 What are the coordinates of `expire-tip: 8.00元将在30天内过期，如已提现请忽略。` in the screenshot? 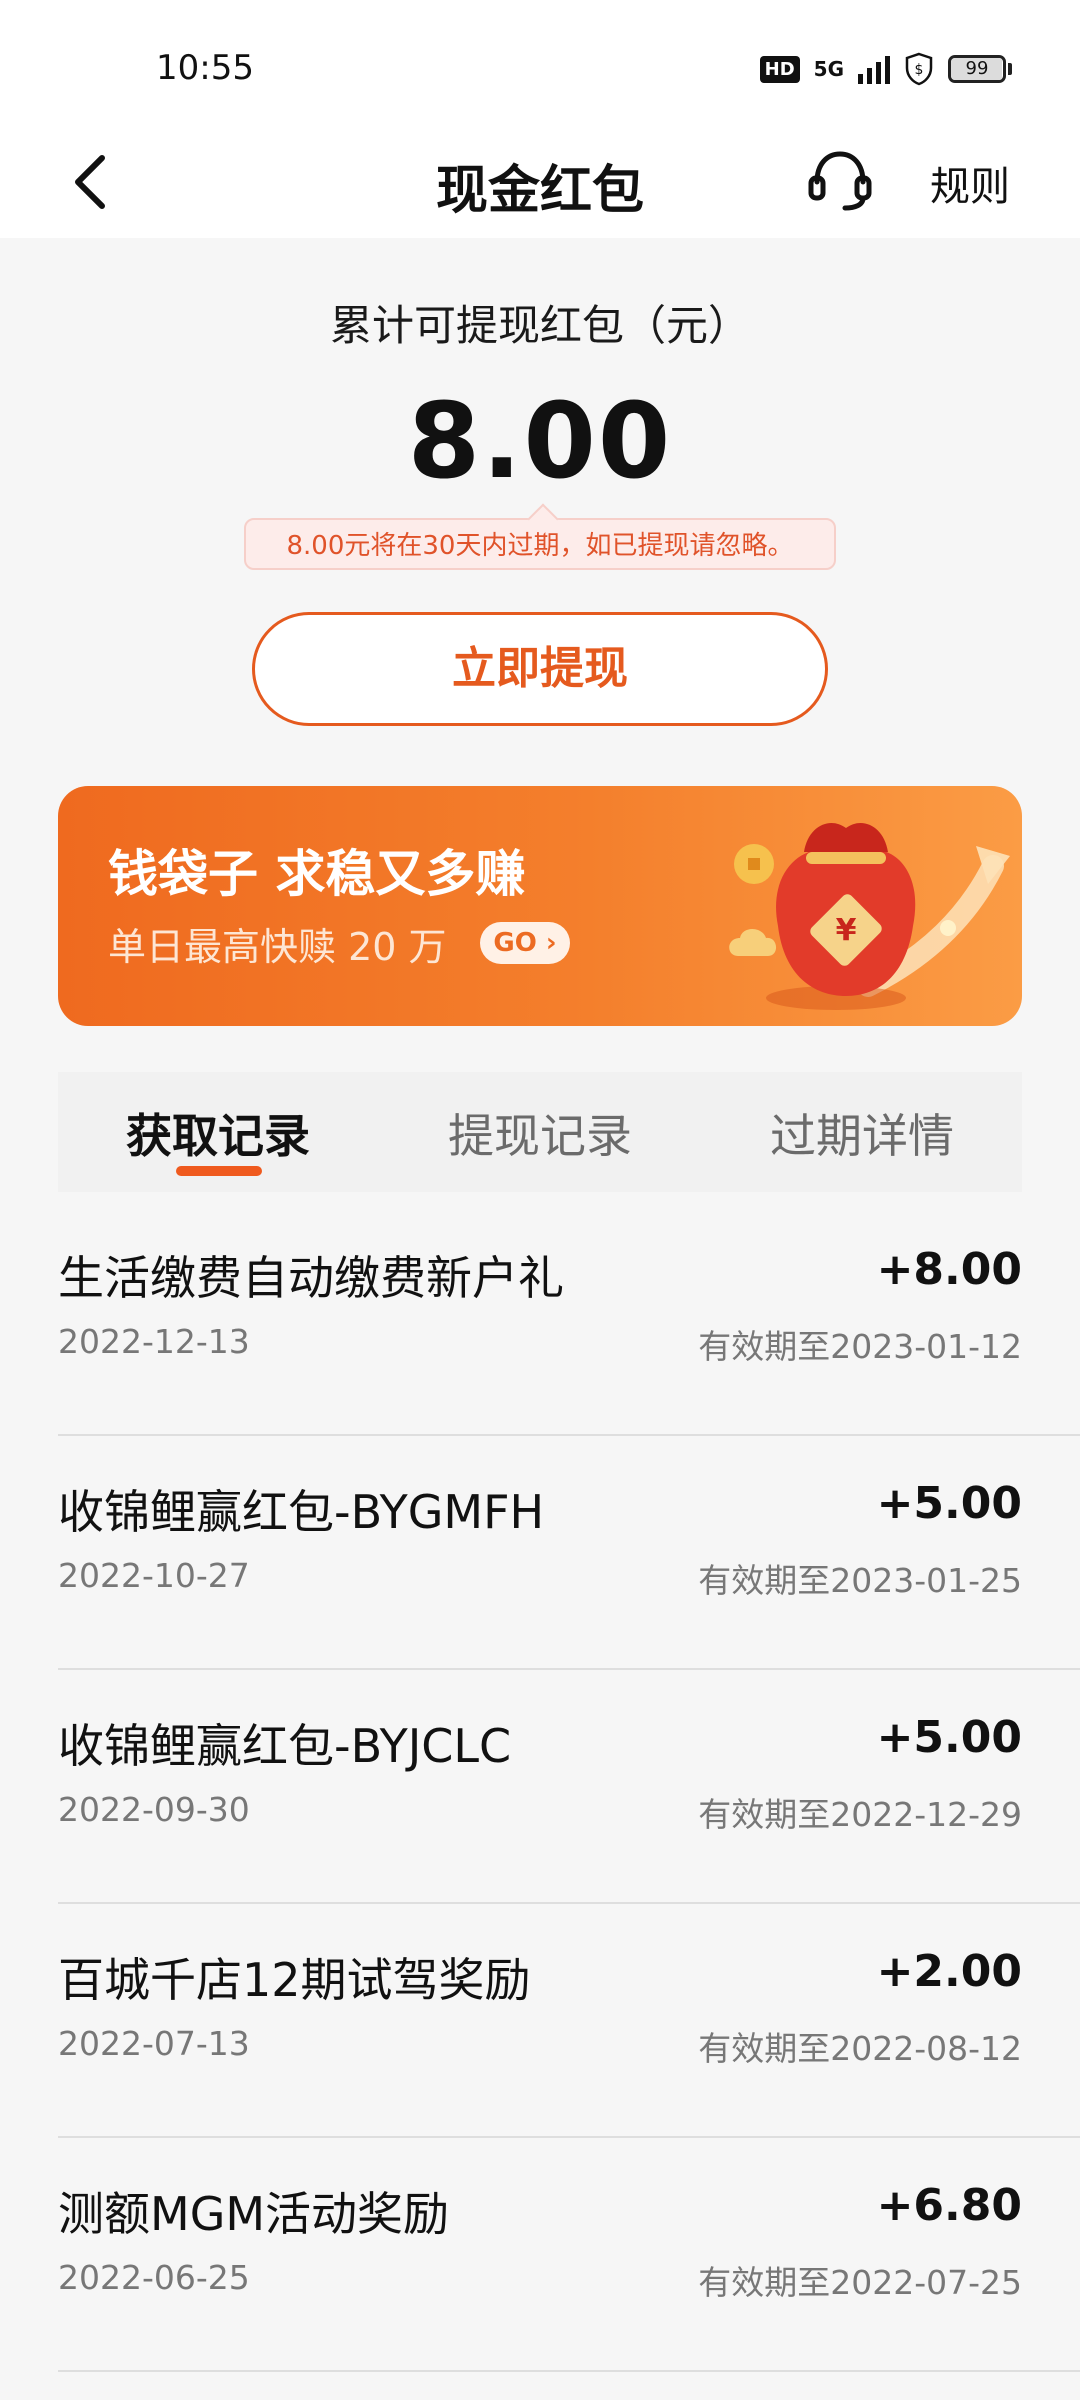 It's located at (540, 544).